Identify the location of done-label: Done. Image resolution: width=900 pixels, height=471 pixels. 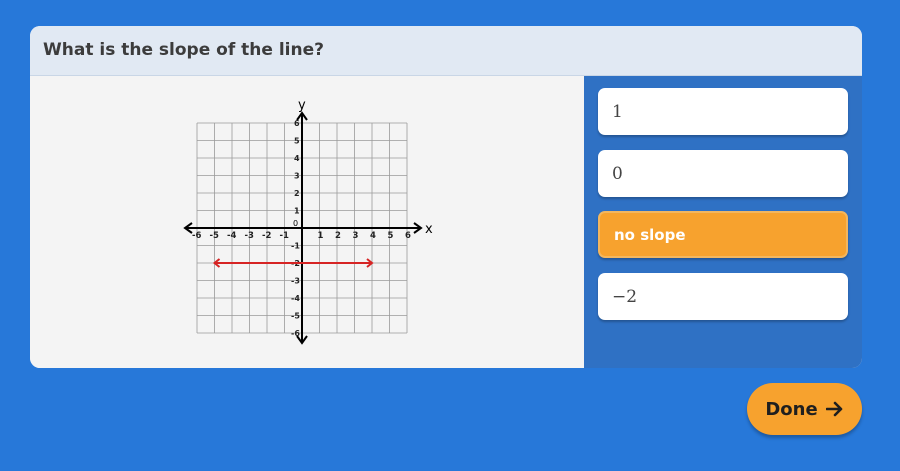
(791, 409).